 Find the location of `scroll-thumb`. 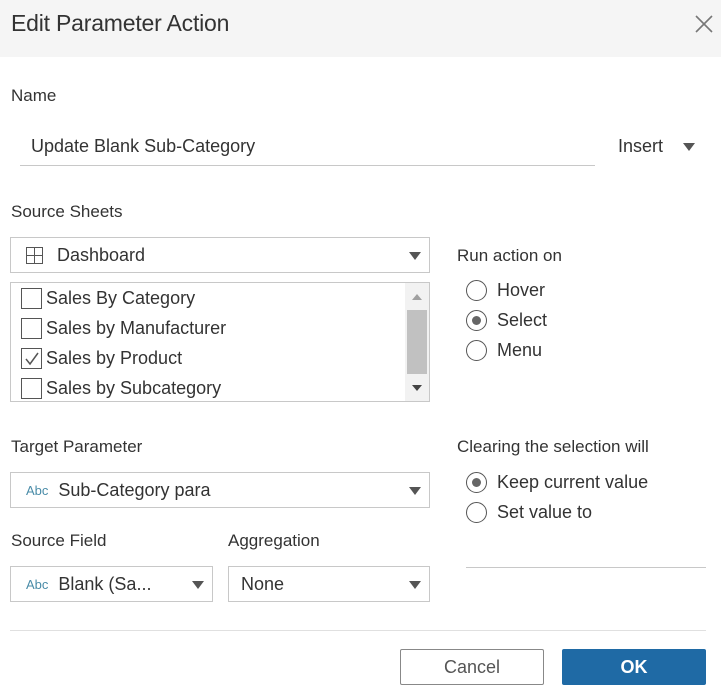

scroll-thumb is located at coordinates (417, 342).